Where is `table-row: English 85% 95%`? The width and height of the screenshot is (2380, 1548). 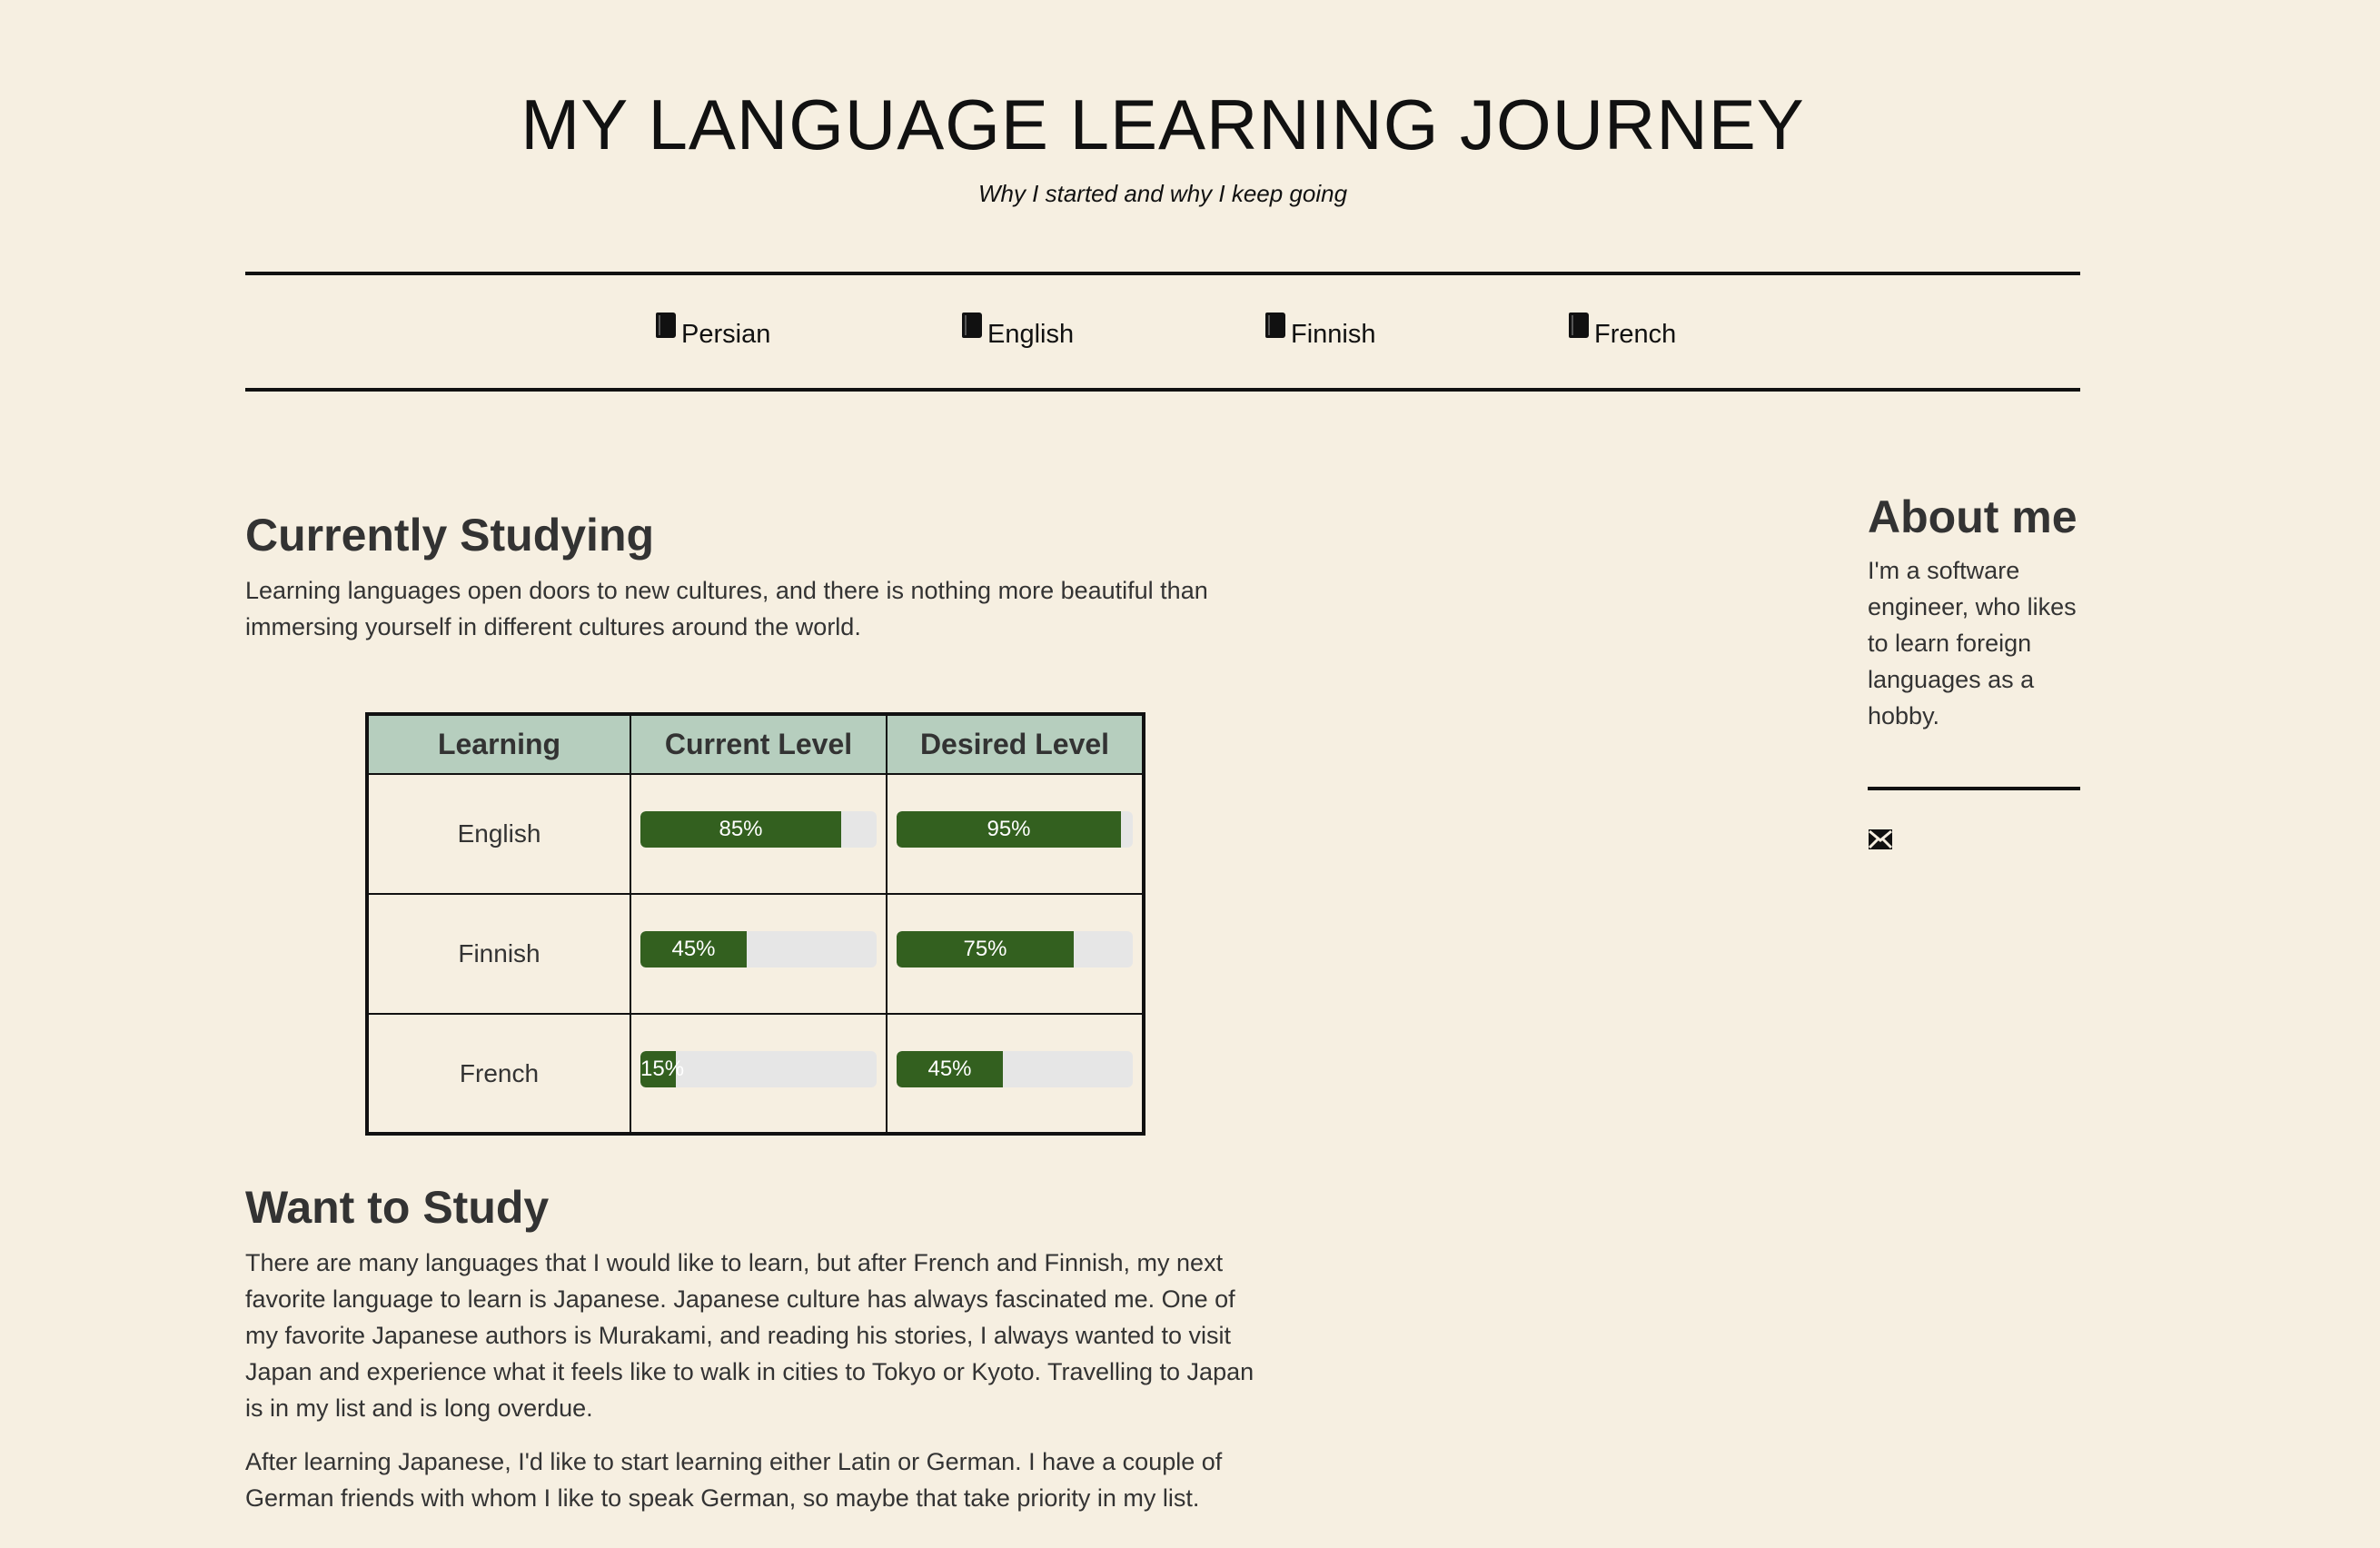 table-row: English 85% 95% is located at coordinates (755, 834).